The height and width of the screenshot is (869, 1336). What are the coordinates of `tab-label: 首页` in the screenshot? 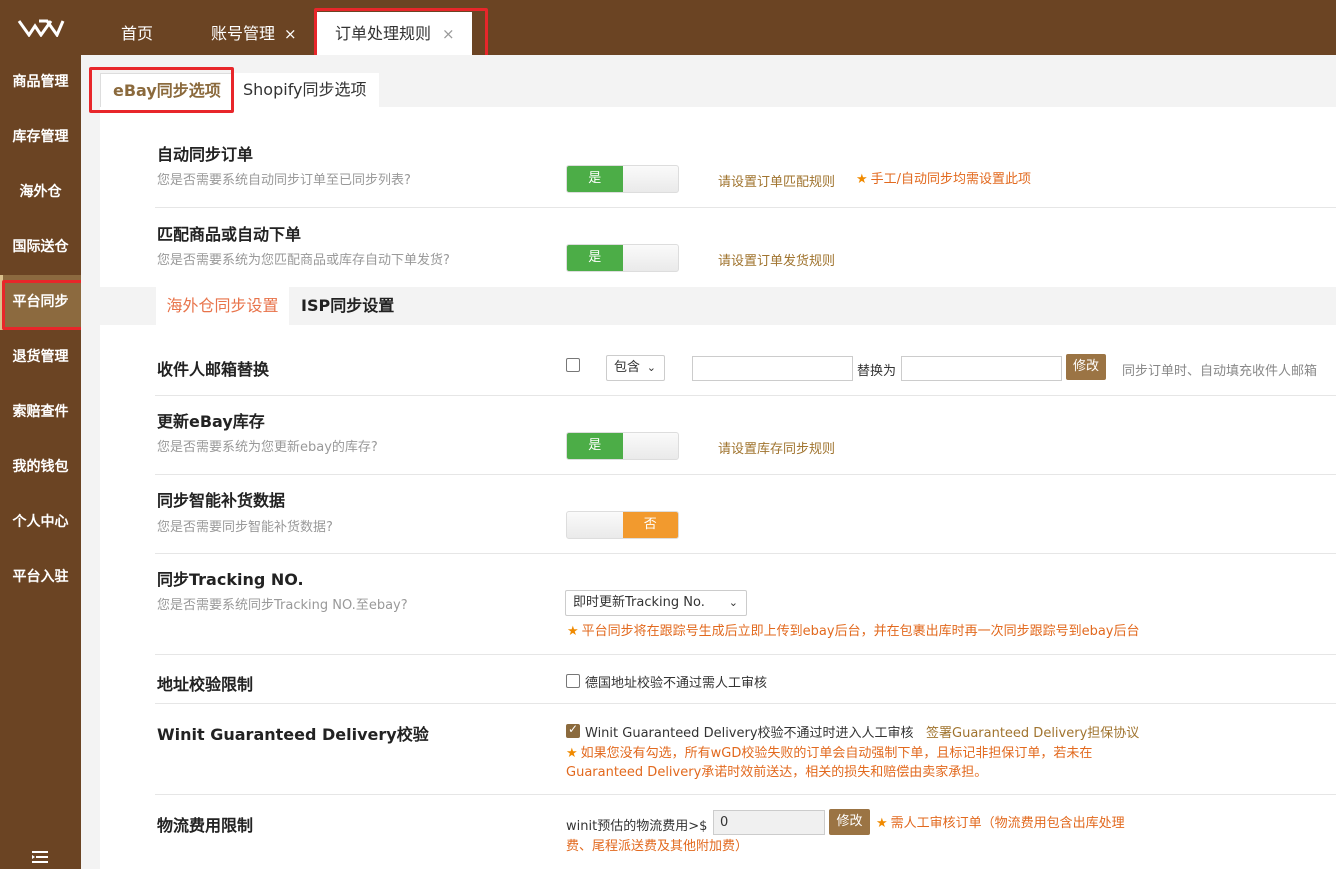 It's located at (137, 33).